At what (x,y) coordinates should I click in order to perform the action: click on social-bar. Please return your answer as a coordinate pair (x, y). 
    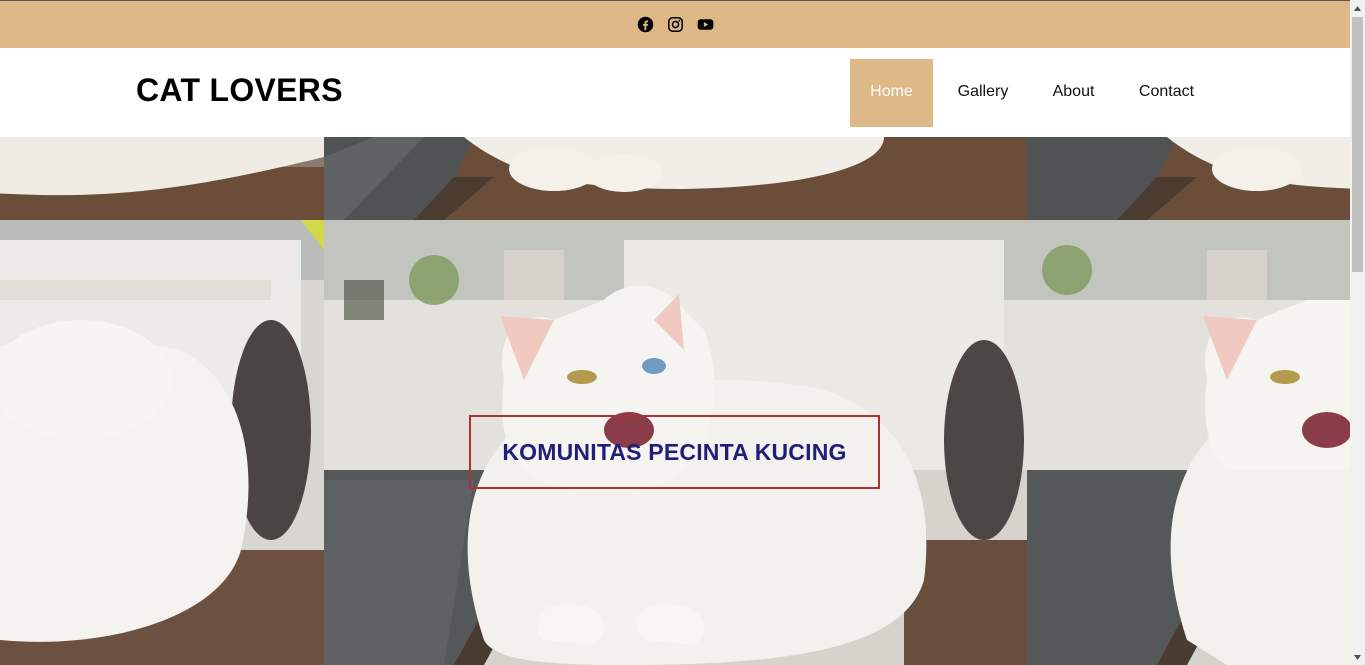
    Looking at the image, I should click on (675, 24).